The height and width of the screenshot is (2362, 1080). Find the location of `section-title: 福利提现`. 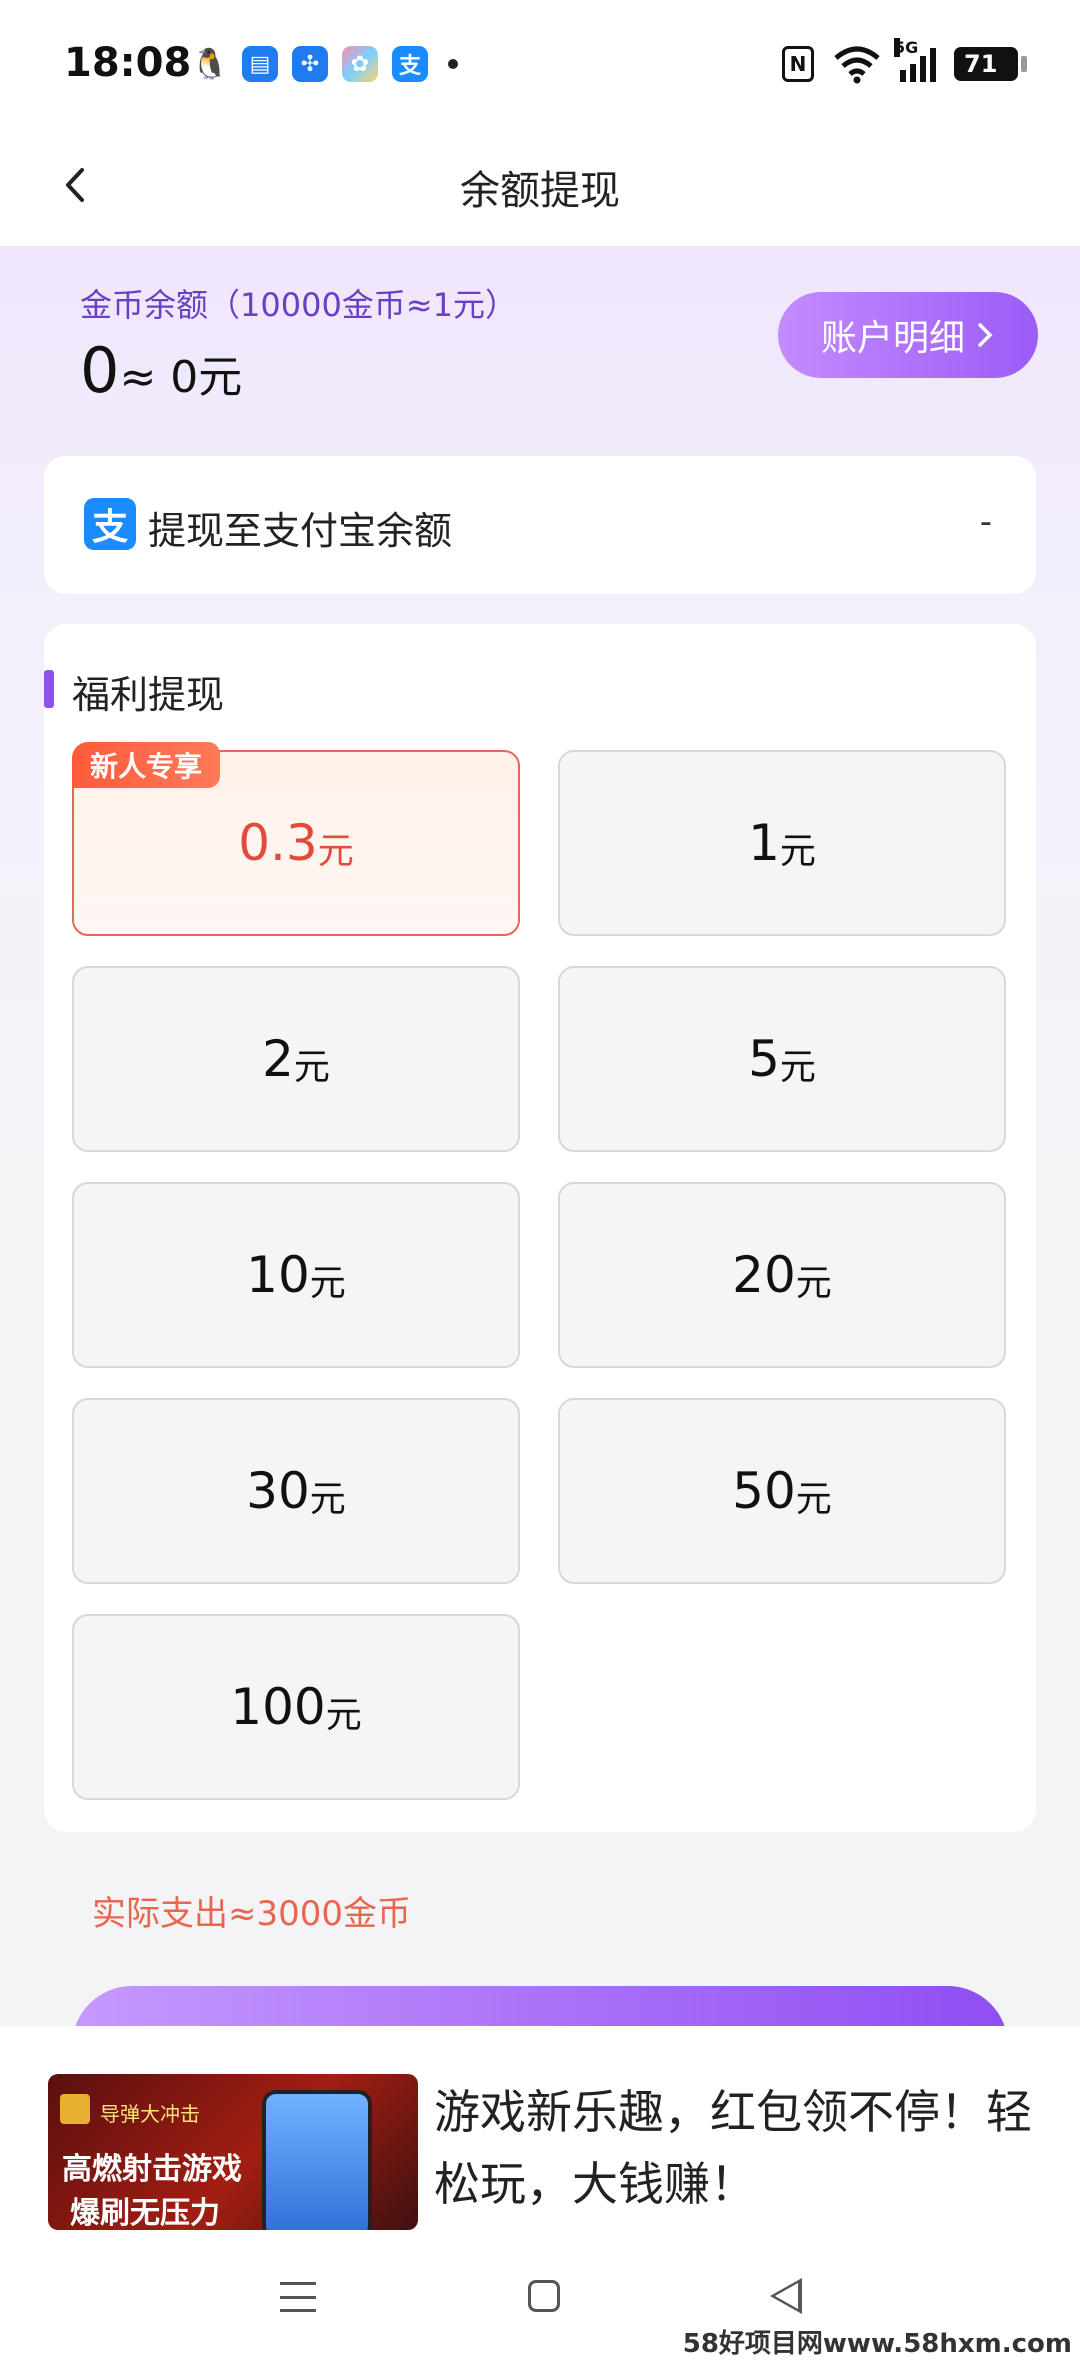

section-title: 福利提现 is located at coordinates (148, 695).